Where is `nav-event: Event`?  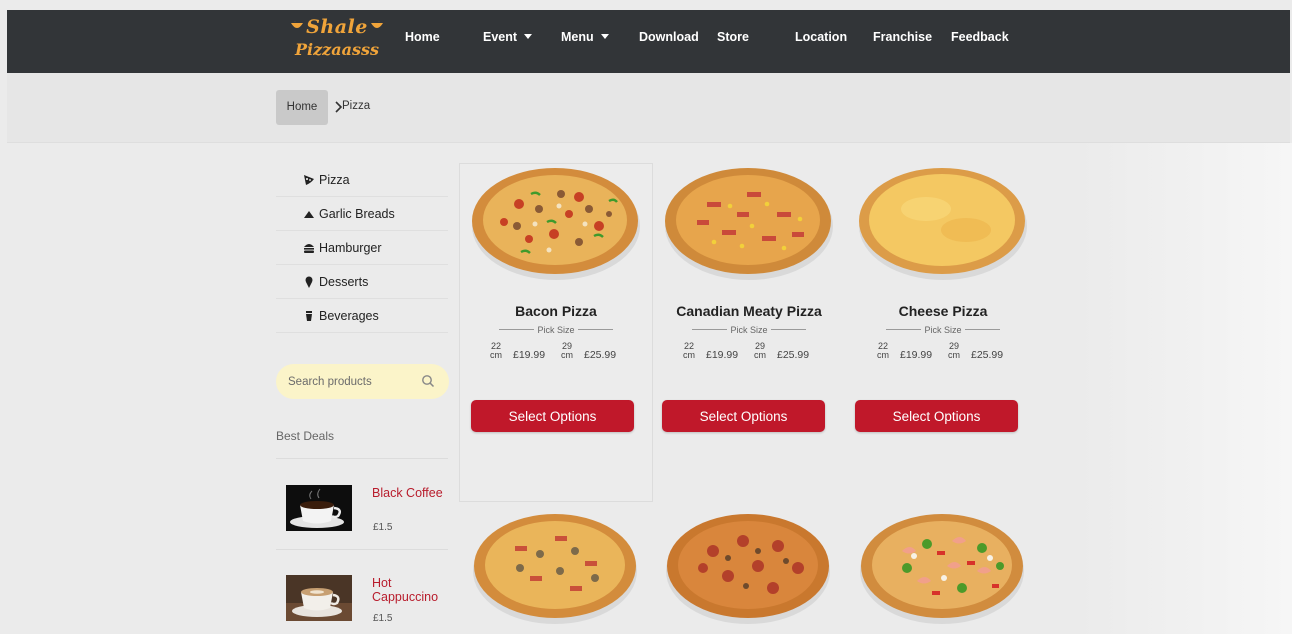
nav-event: Event is located at coordinates (508, 37).